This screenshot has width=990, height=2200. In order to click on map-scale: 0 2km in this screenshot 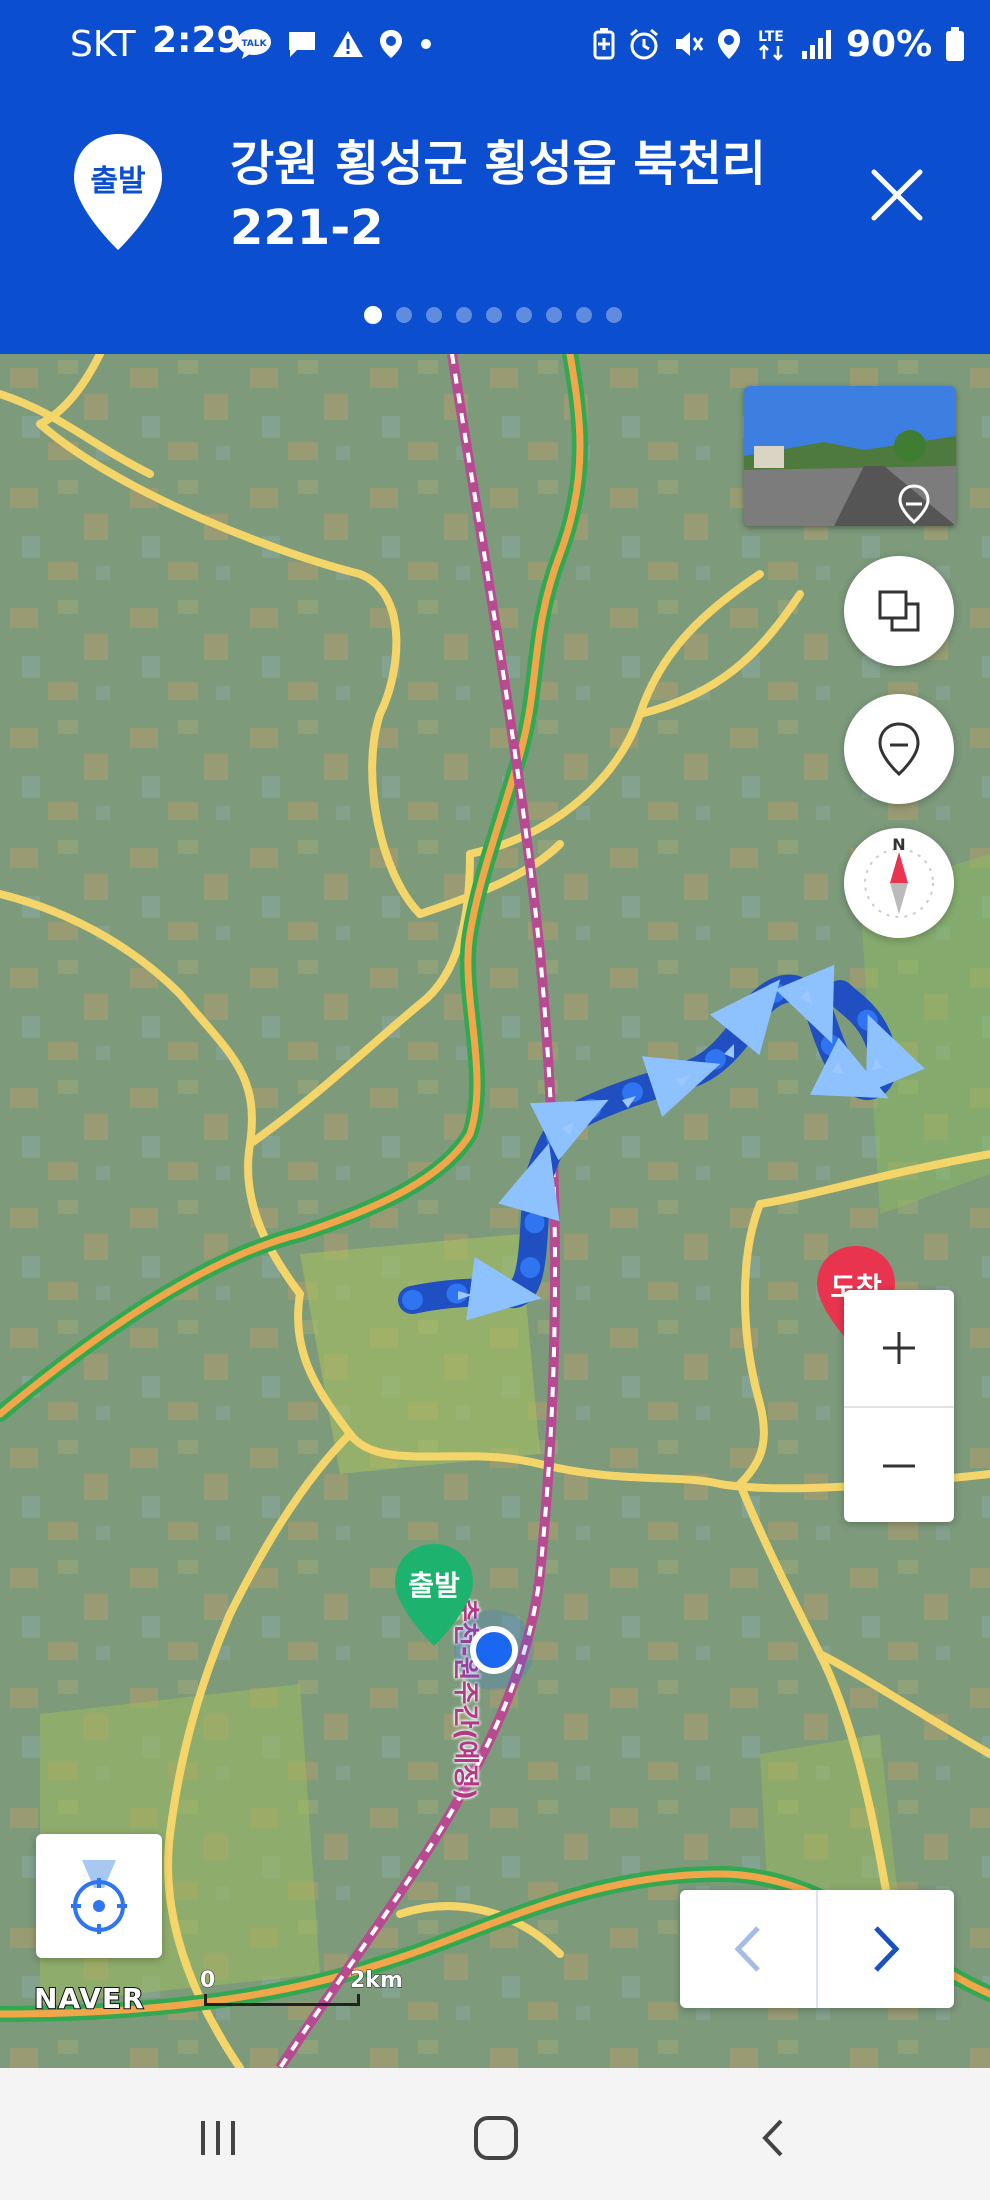, I will do `click(301, 1988)`.